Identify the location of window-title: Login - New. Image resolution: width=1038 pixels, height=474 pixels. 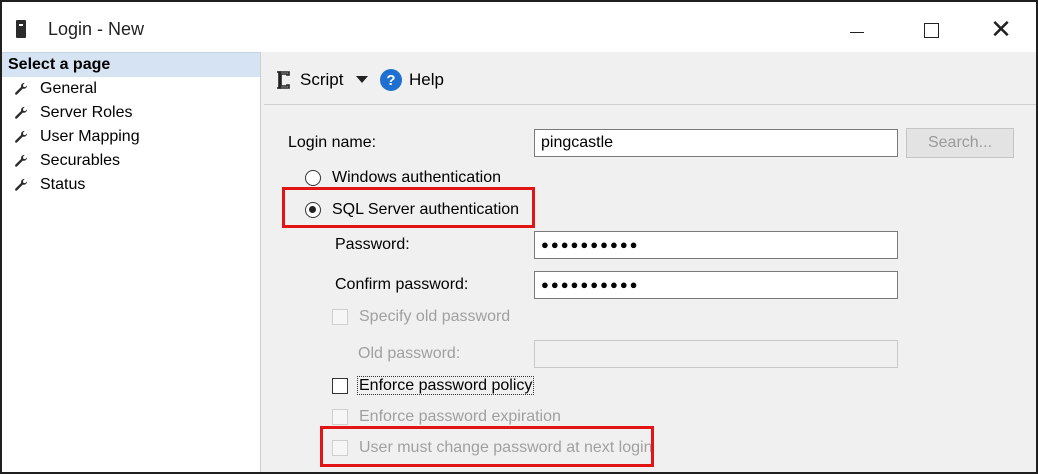
(96, 29).